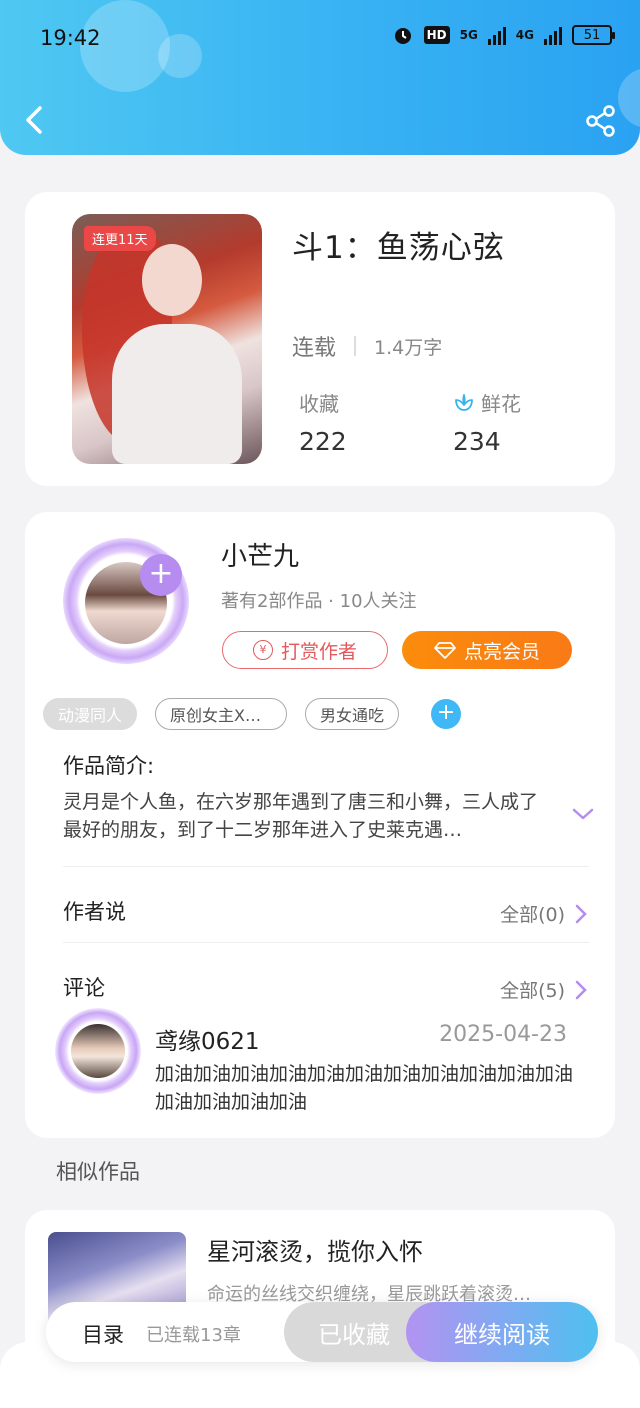  I want to click on network-label: 4G, so click(524, 35).